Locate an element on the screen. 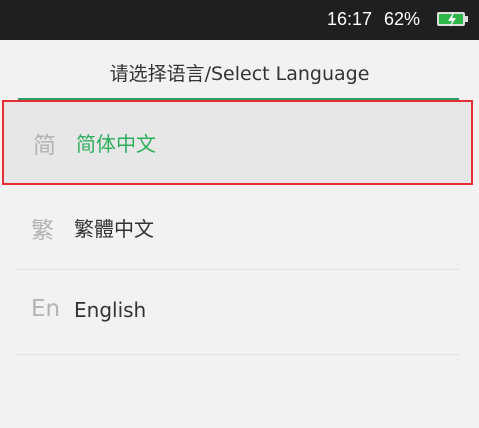 This screenshot has height=428, width=479. battery-charging-icon is located at coordinates (451, 19).